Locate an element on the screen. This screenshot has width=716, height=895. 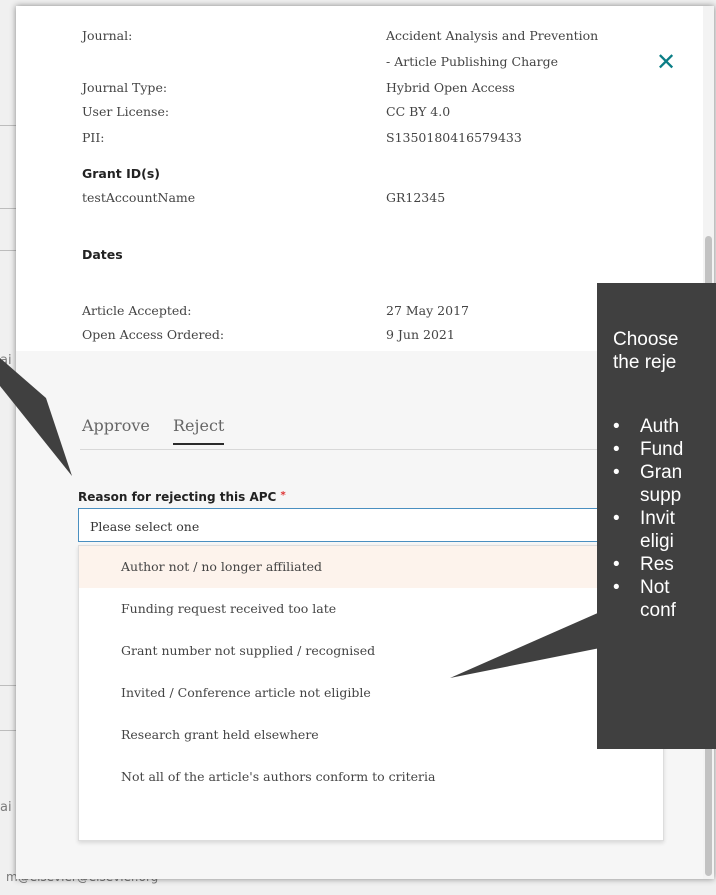
callout-intro: Choose the reje is located at coordinates (664, 351).